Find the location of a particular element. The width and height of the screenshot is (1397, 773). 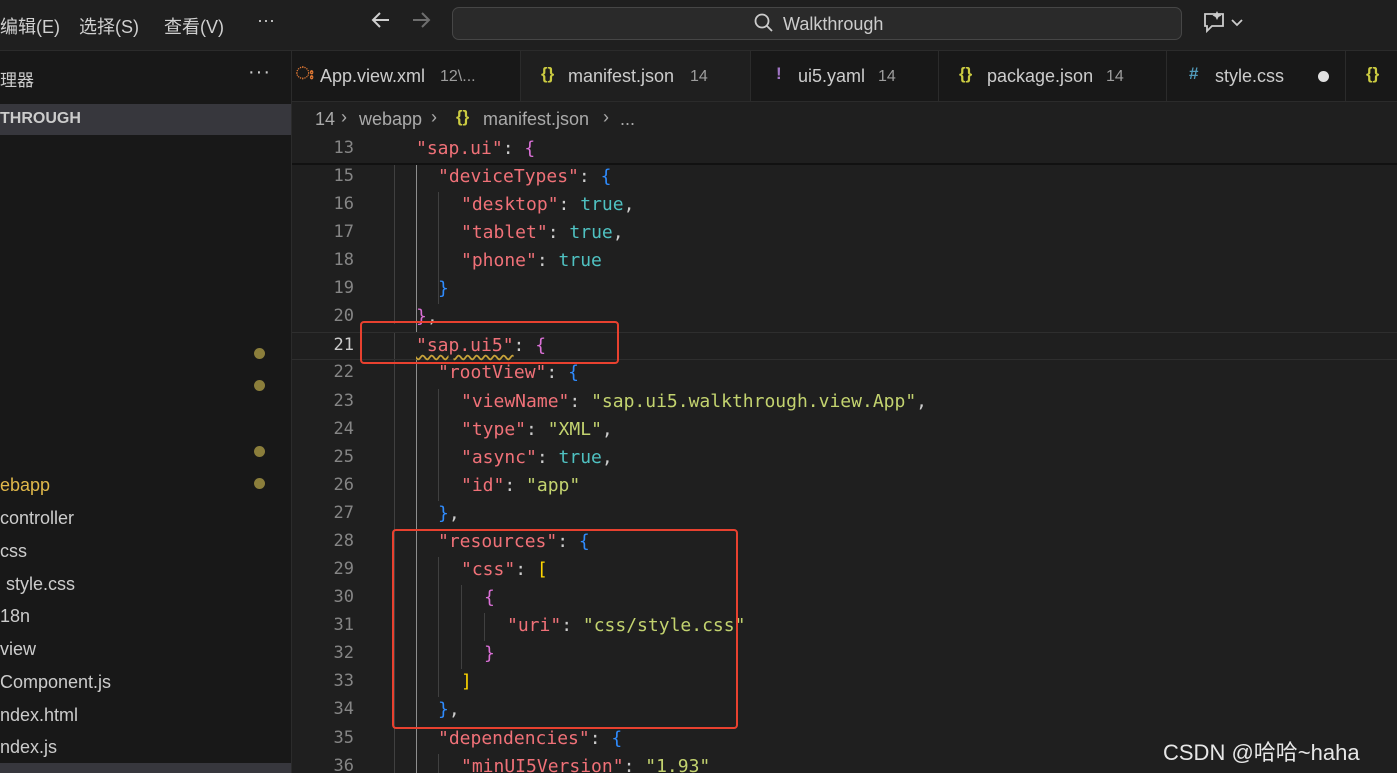

code-line: 13 "sap.ui": { is located at coordinates (844, 150).